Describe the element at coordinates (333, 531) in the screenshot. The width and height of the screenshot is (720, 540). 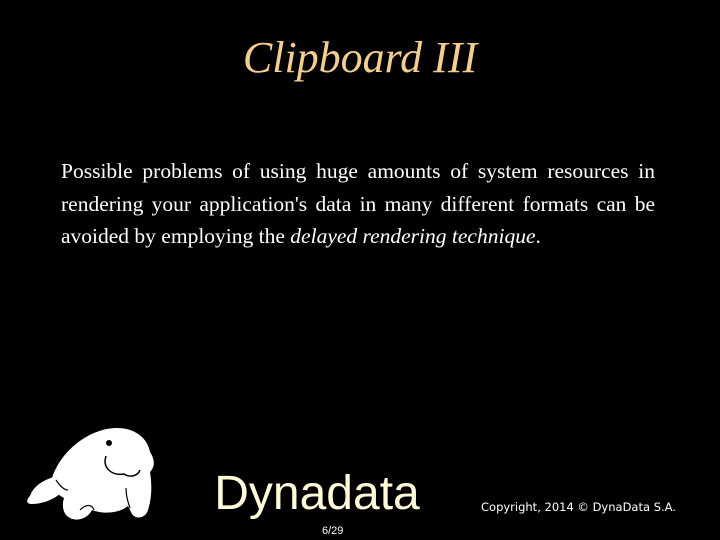
I see `page-number: 6/29` at that location.